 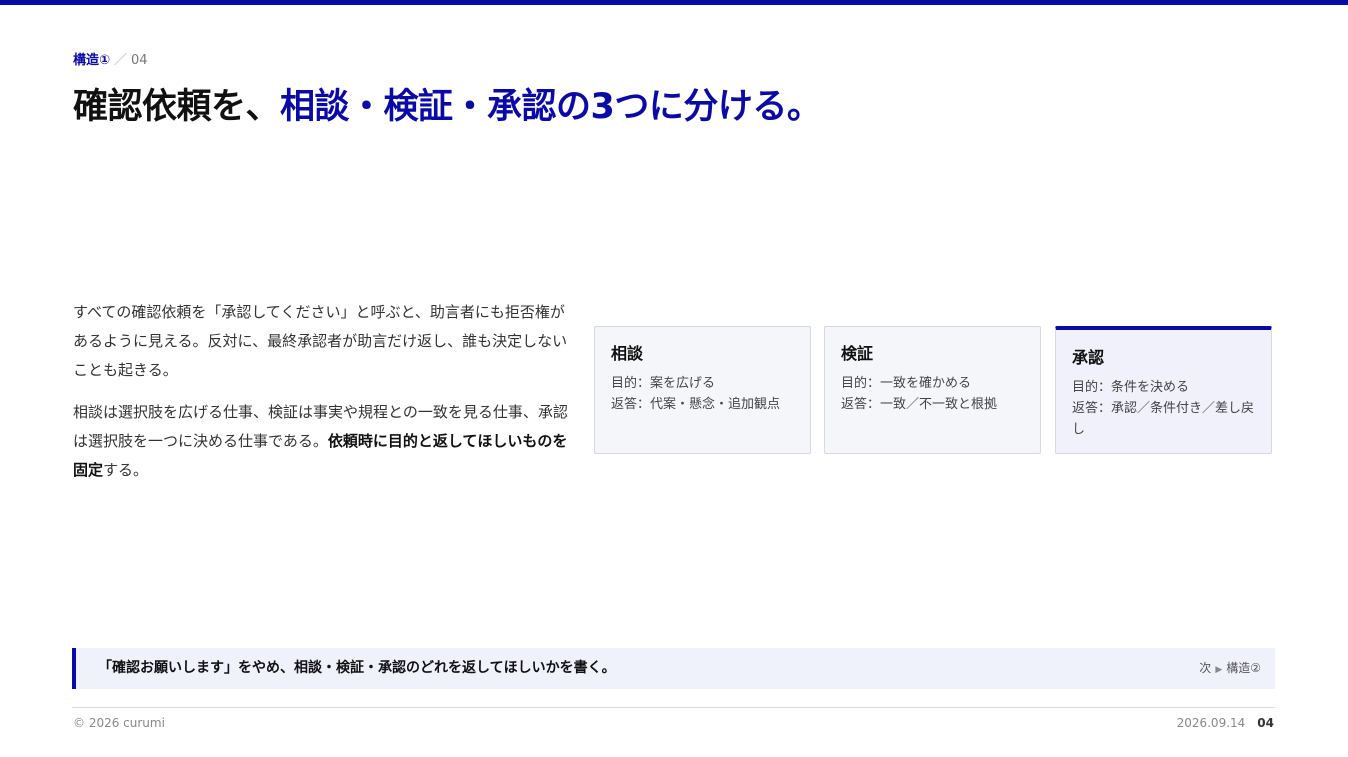 I want to click on card-verification: 検証 目的：一致を確かめる 返答：一致／不一致と根拠, so click(x=932, y=390).